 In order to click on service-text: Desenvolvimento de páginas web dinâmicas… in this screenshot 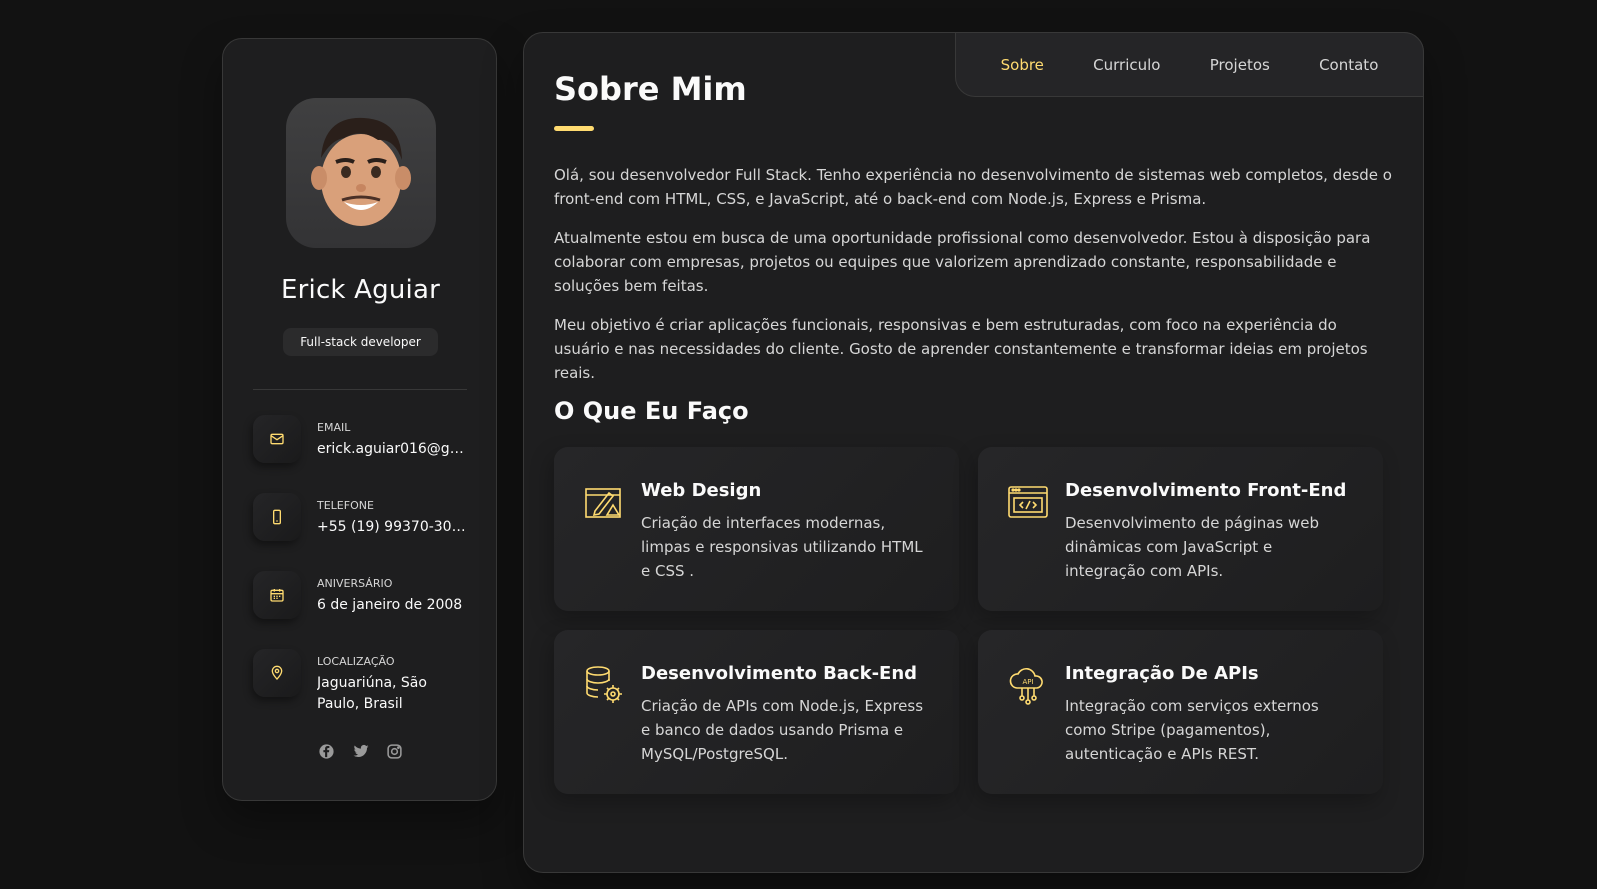, I will do `click(1192, 547)`.